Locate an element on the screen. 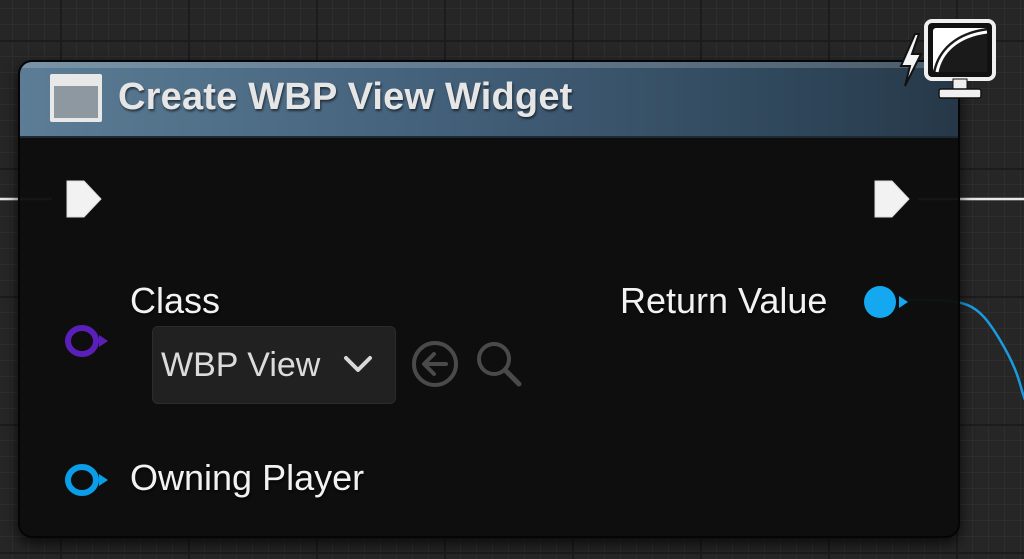 The width and height of the screenshot is (1024, 559). owning-player-pin-label: Owning Player is located at coordinates (247, 477).